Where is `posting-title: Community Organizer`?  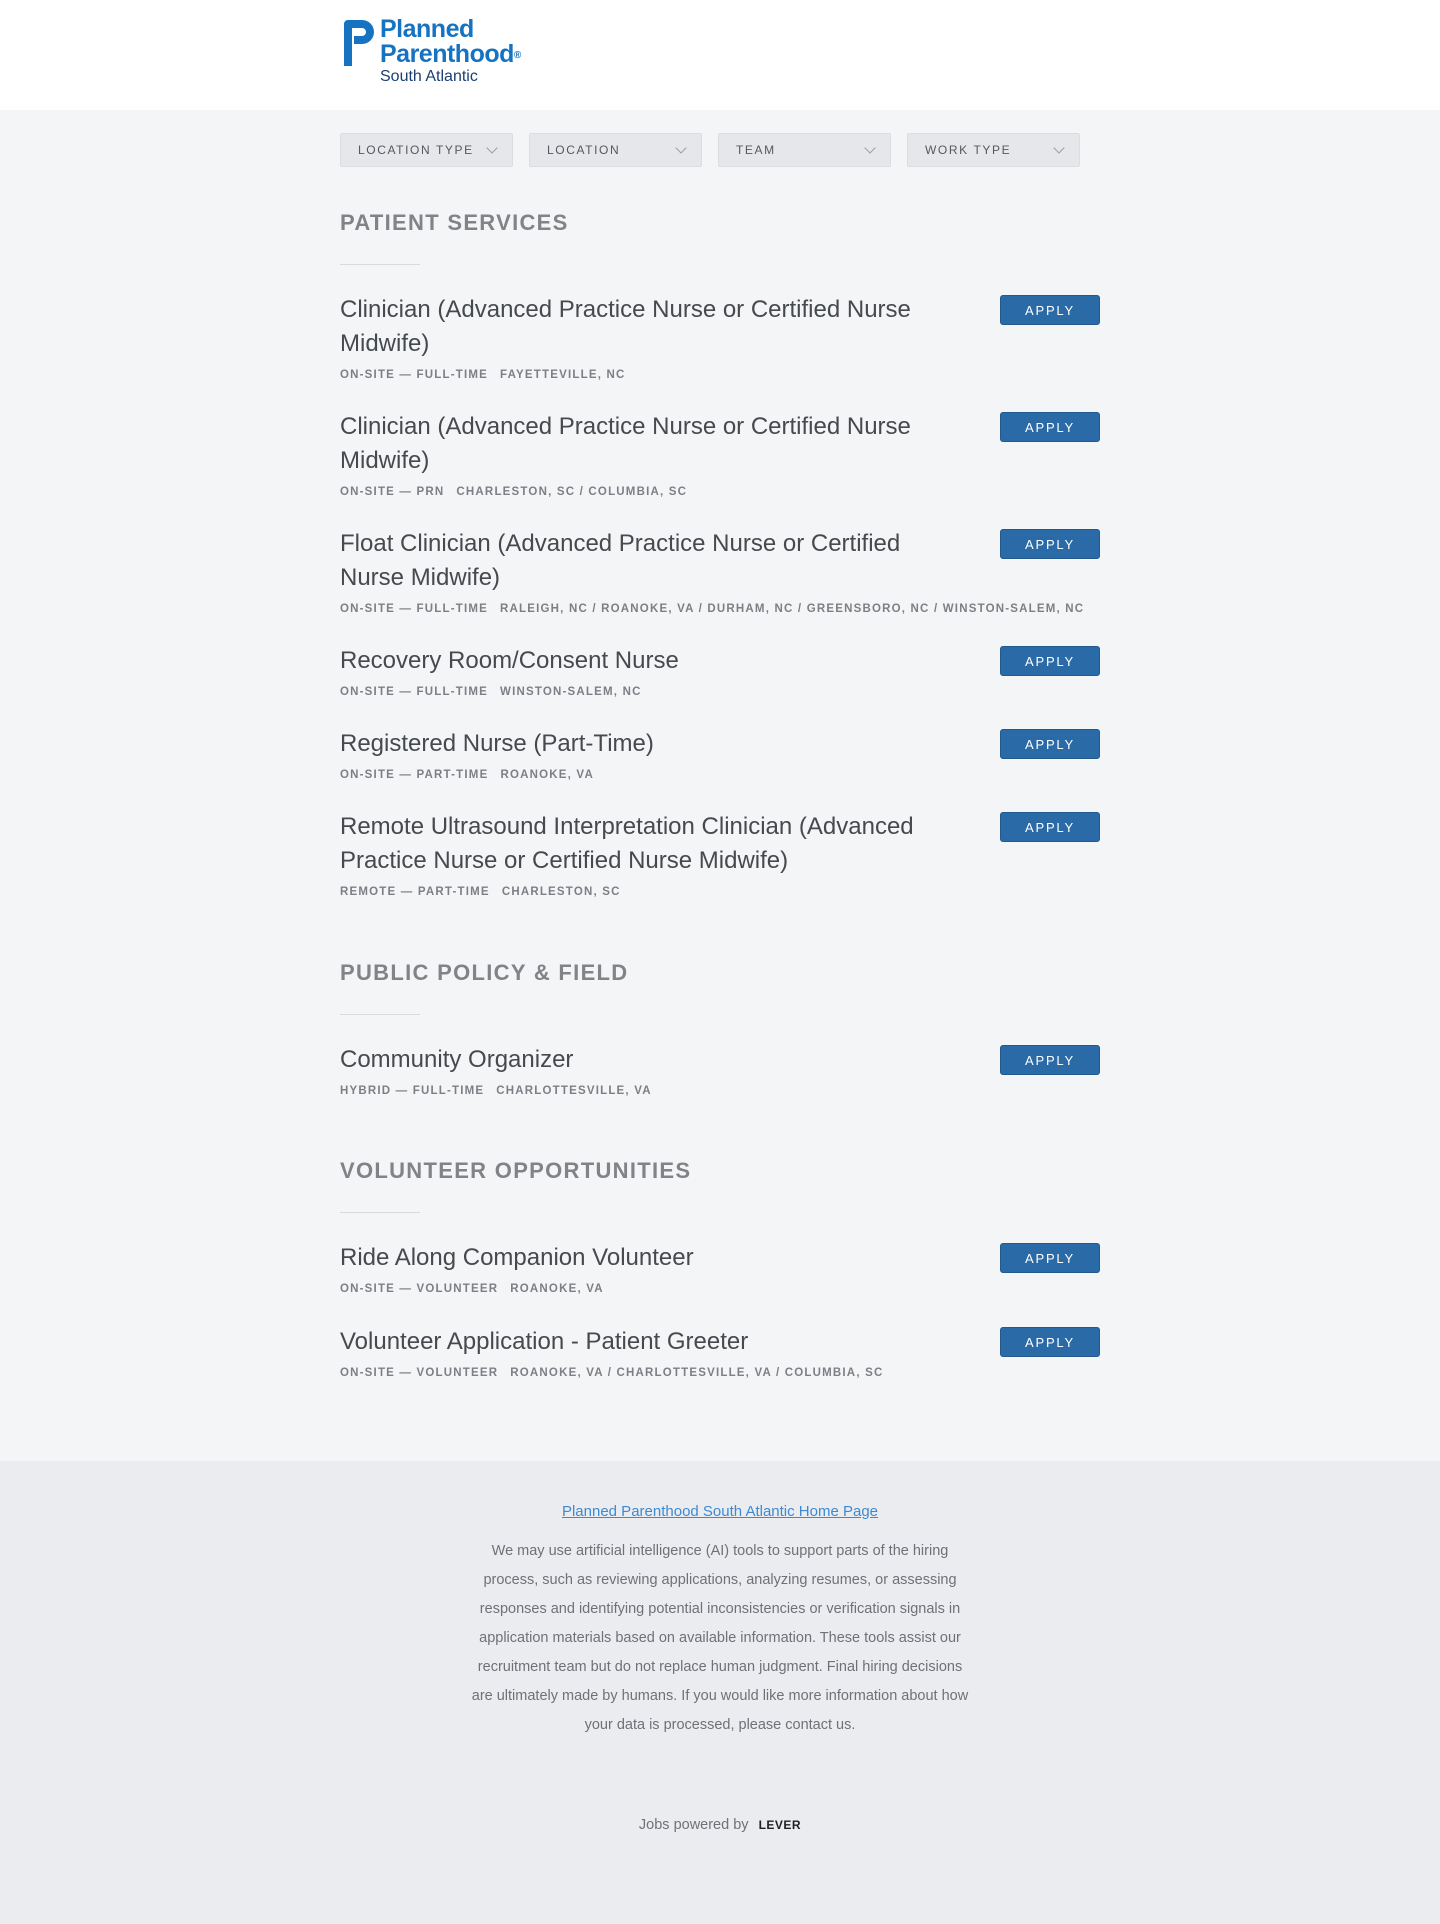
posting-title: Community Organizer is located at coordinates (655, 1060).